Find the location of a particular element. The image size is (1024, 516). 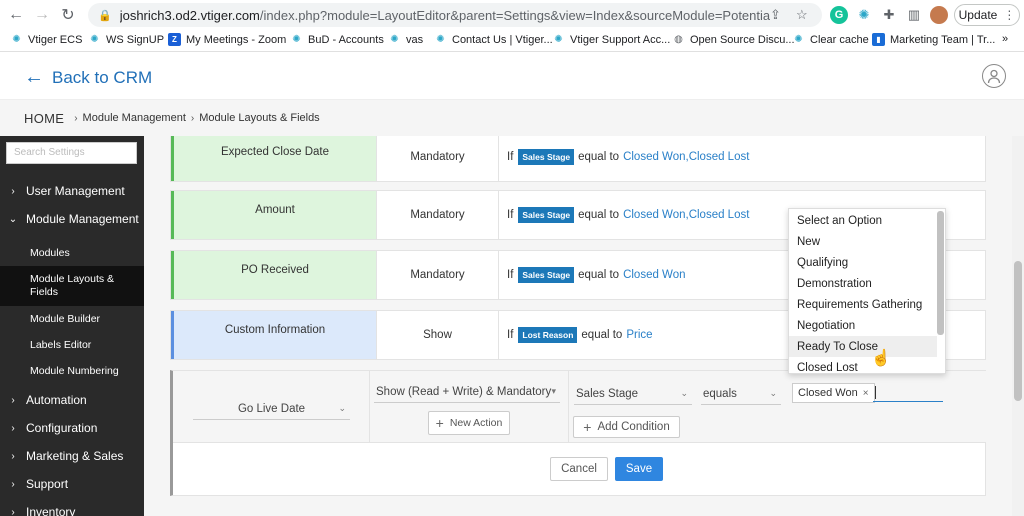

bookmark-item: ✺ BuD - Accounts is located at coordinates (337, 39).